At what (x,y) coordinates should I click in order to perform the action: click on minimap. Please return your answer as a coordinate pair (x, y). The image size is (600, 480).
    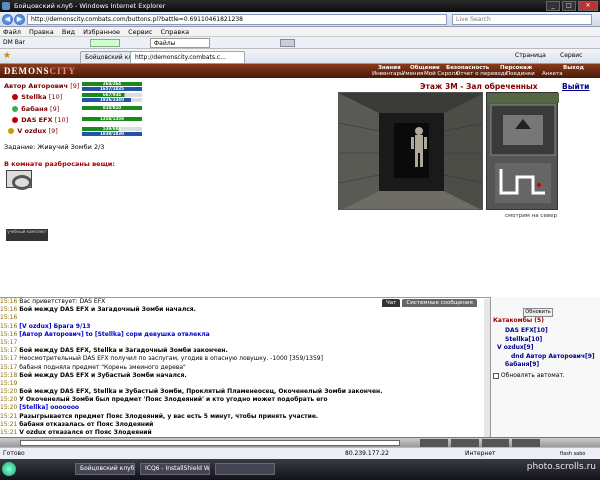
    Looking at the image, I should click on (522, 151).